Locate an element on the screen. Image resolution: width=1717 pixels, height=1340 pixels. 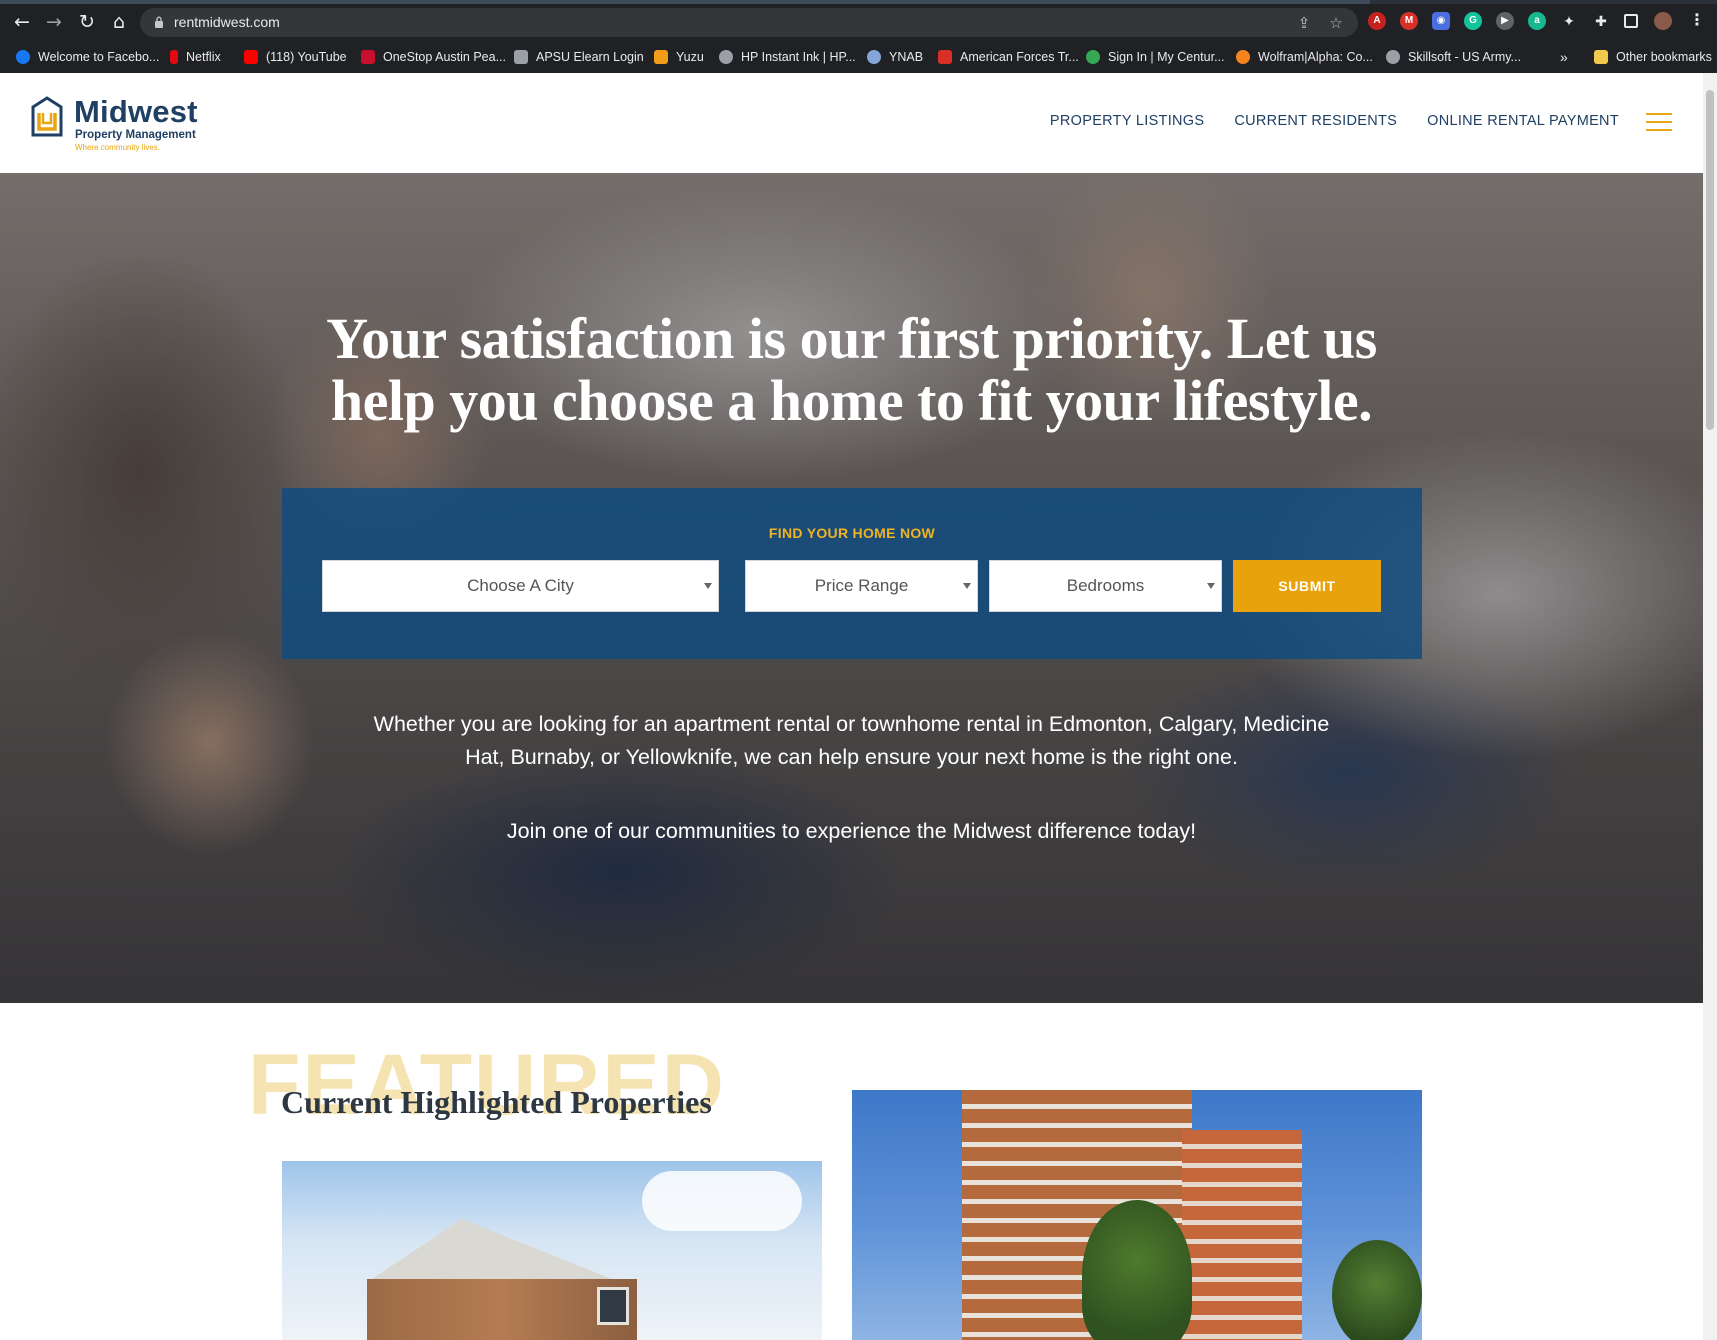
side-panel-icon is located at coordinates (1631, 21).